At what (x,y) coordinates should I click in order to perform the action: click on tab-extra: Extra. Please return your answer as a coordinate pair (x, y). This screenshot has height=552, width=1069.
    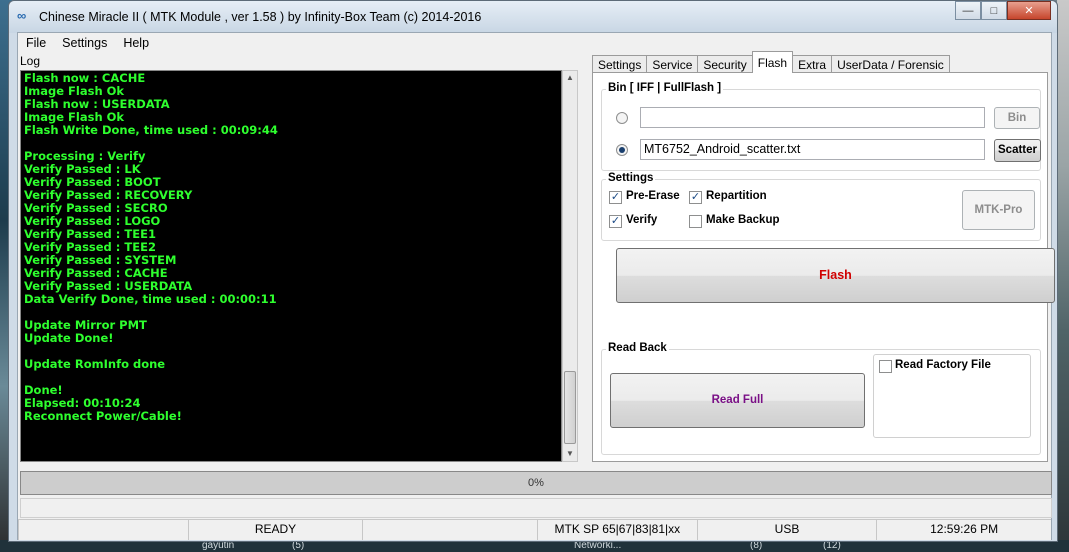
    Looking at the image, I should click on (812, 64).